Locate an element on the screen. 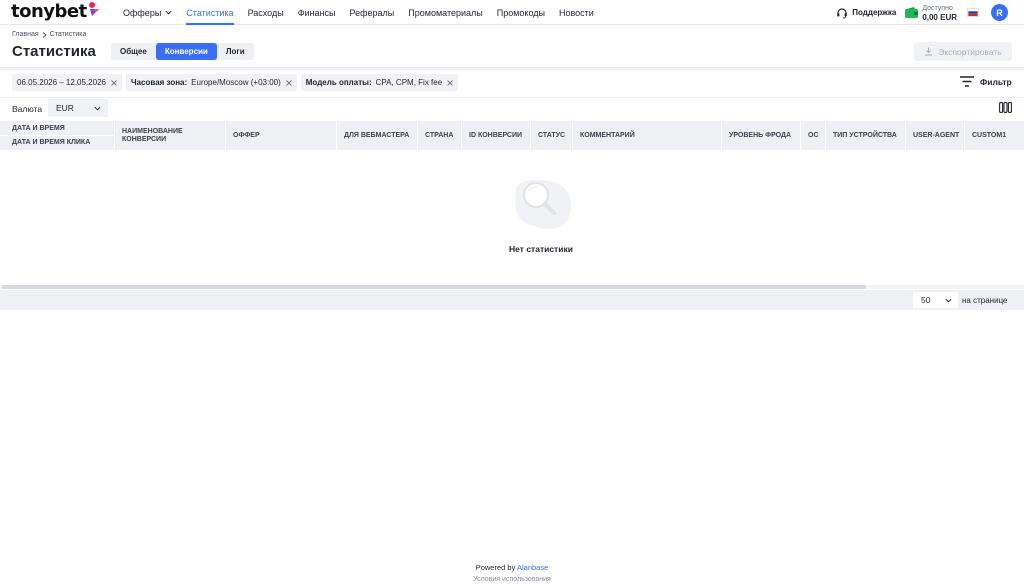 The width and height of the screenshot is (1024, 588). statistics-tabs: Общее Конверсии Логи is located at coordinates (182, 51).